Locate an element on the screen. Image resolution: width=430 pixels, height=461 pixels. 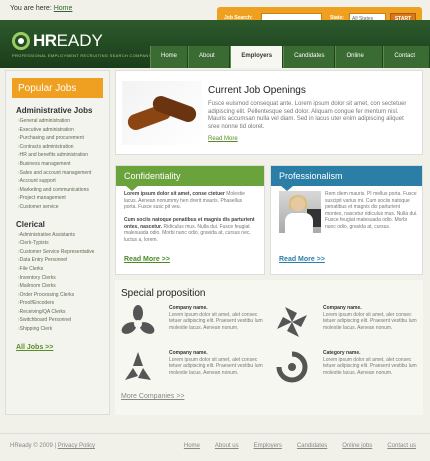
footer-link-contact-us: Contact us is located at coordinates (401, 446).